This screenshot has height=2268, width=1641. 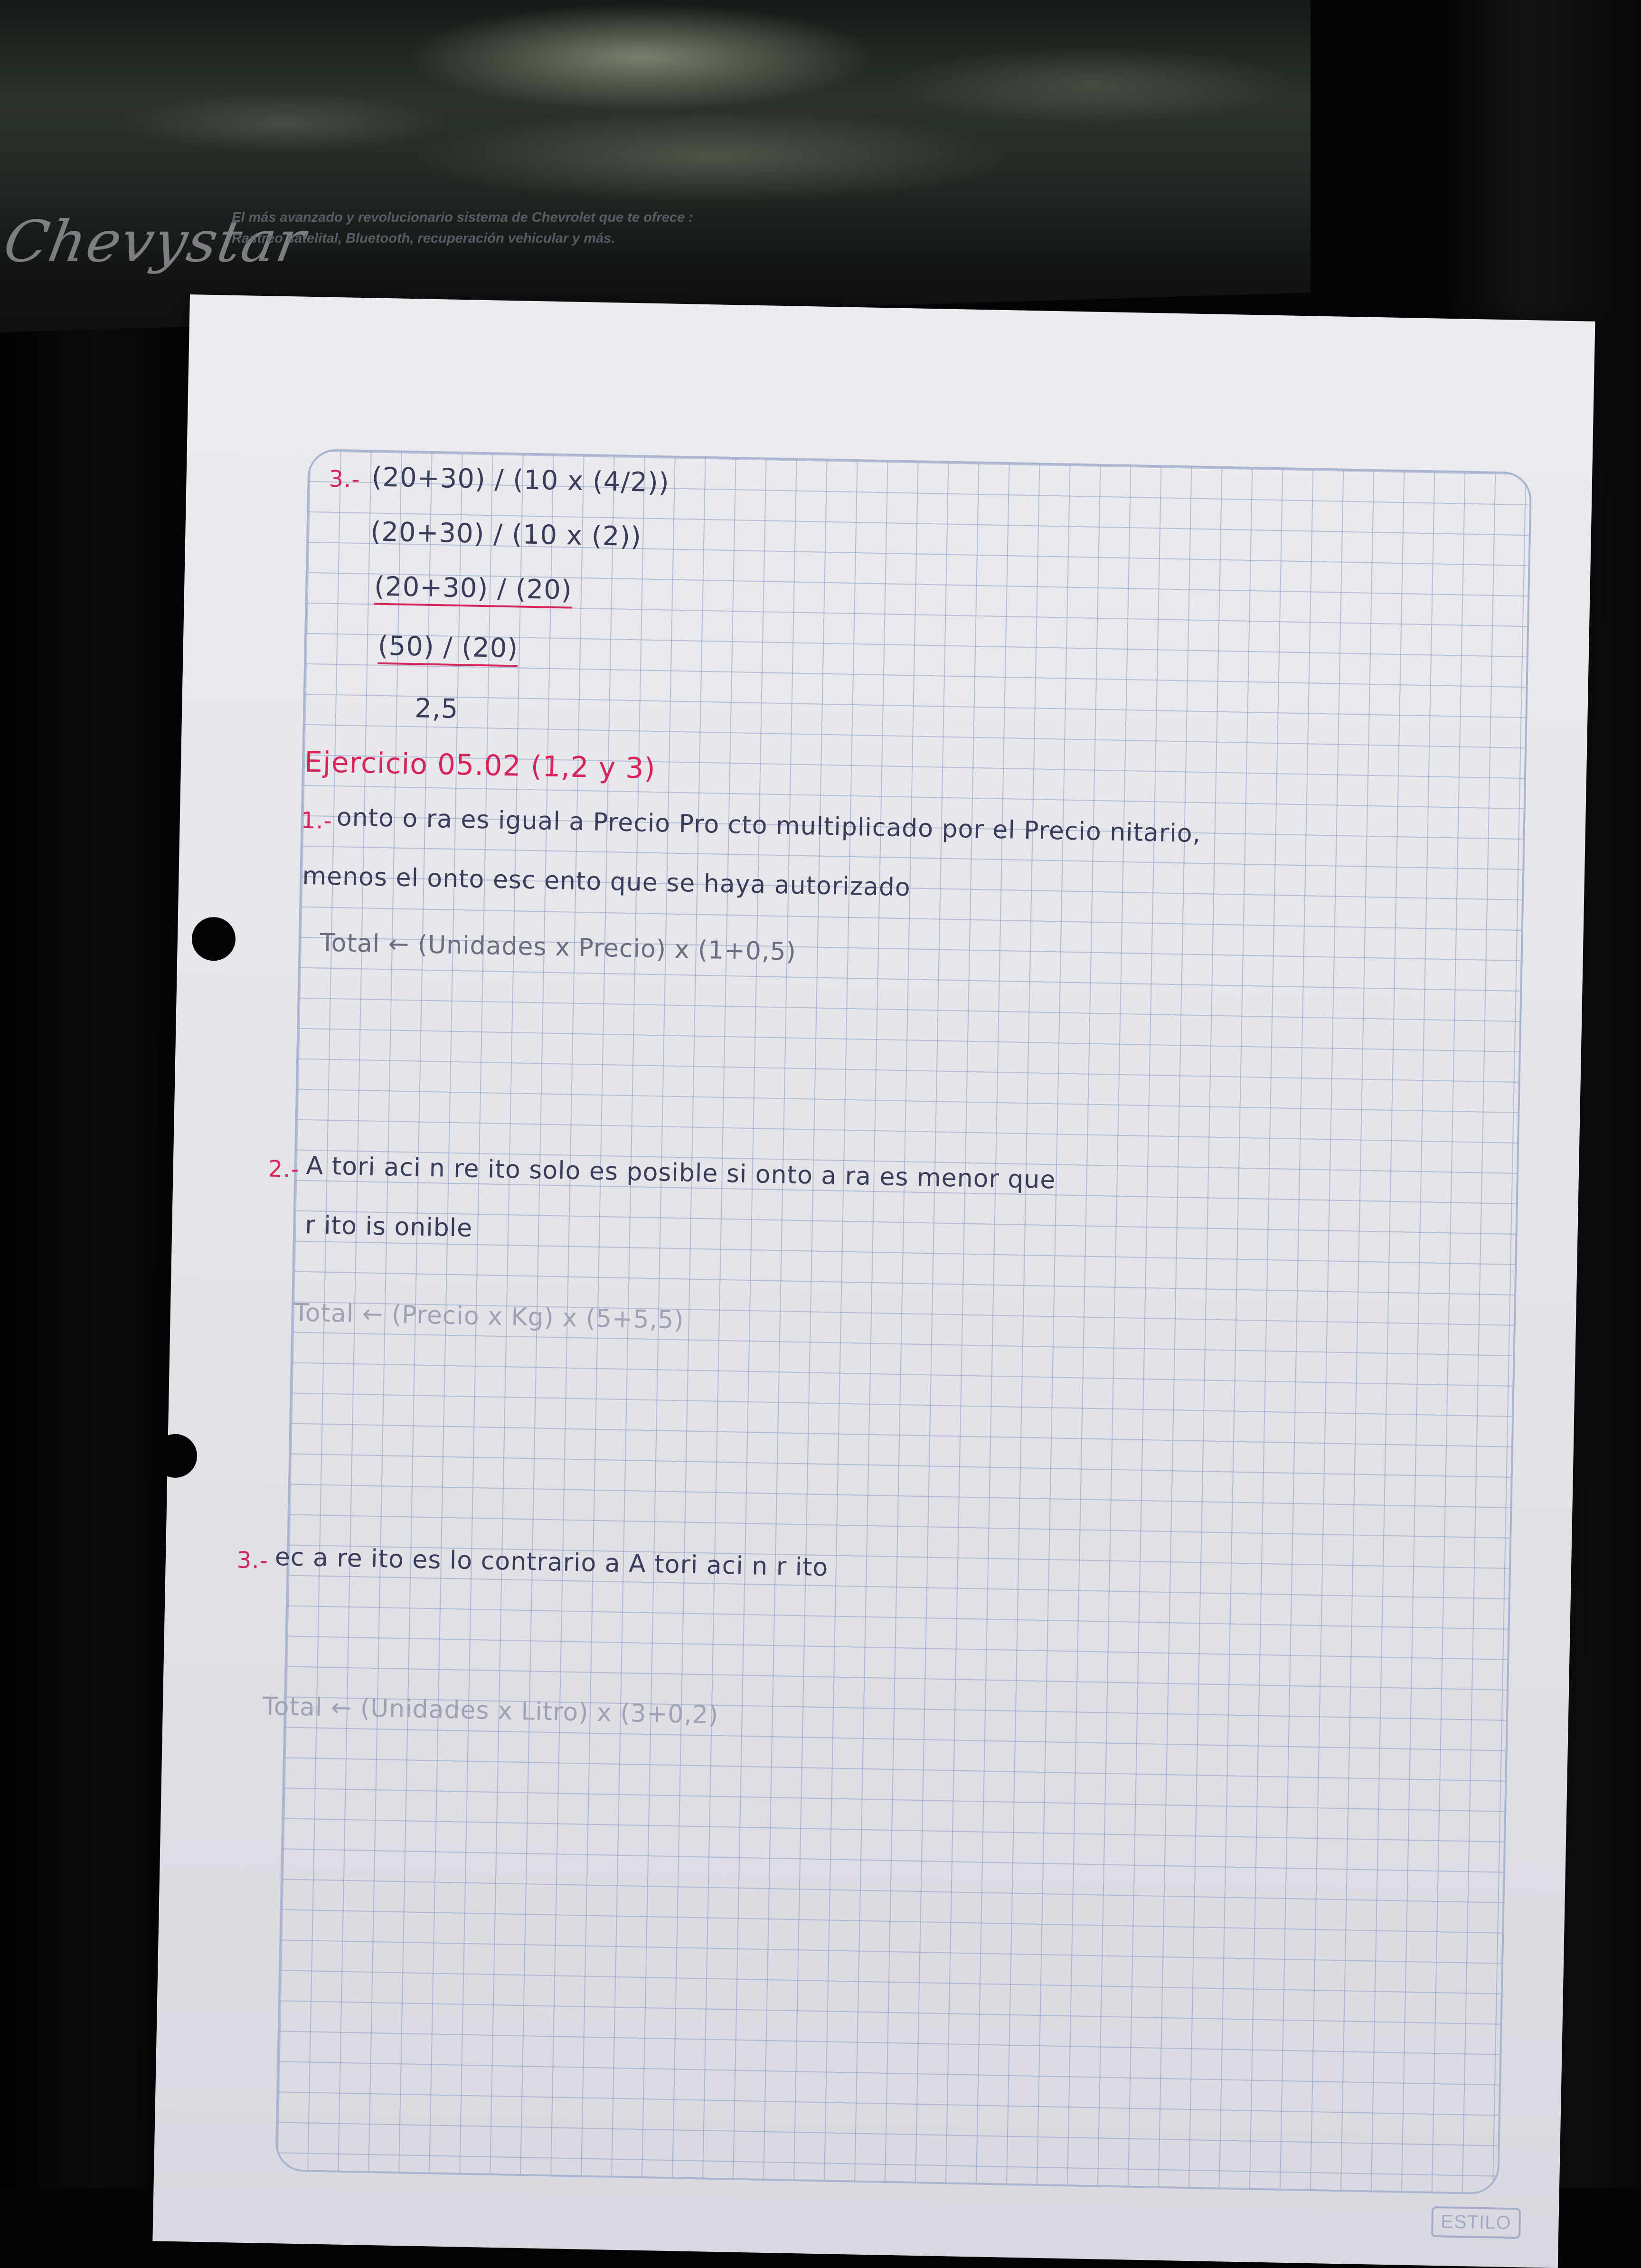 What do you see at coordinates (175, 1455) in the screenshot?
I see `punch-hole-bottom` at bounding box center [175, 1455].